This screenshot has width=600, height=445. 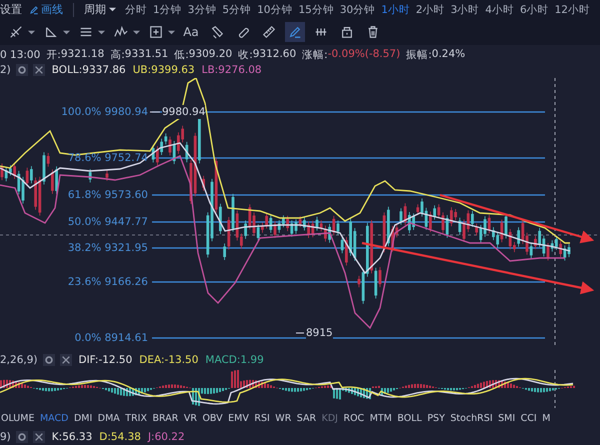 I want to click on period-tab: 5分钟, so click(x=236, y=9).